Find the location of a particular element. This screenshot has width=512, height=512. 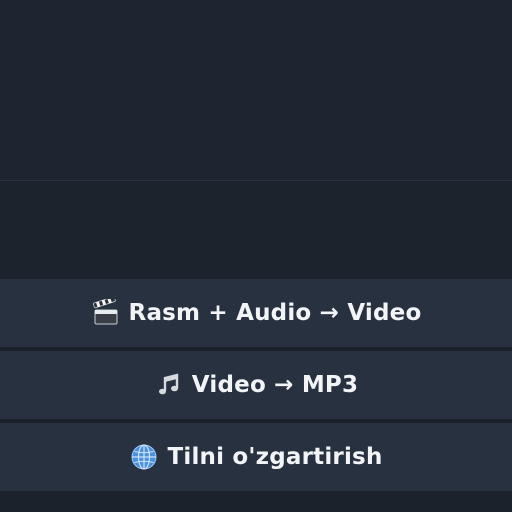

video-to-mp3-button: Video → MP3 is located at coordinates (256, 385).